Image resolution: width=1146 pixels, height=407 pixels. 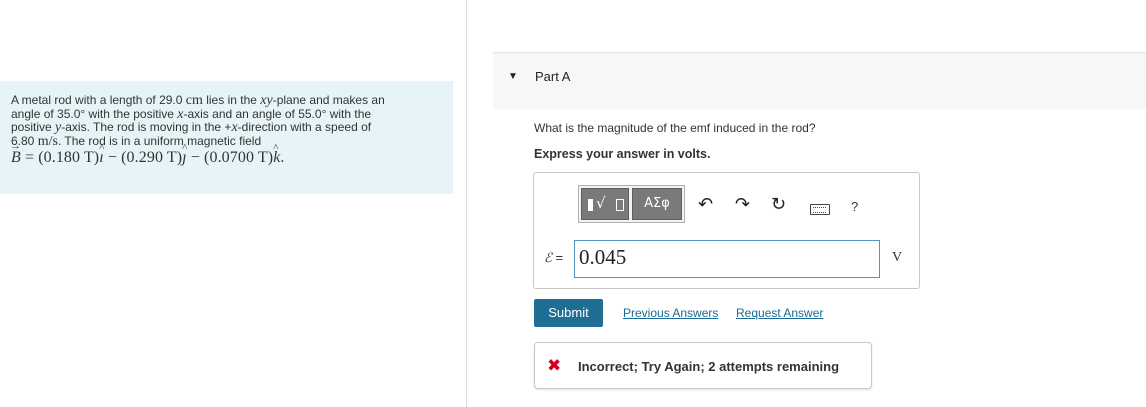 What do you see at coordinates (819, 80) in the screenshot?
I see `part-a-header: ▼ Part A` at bounding box center [819, 80].